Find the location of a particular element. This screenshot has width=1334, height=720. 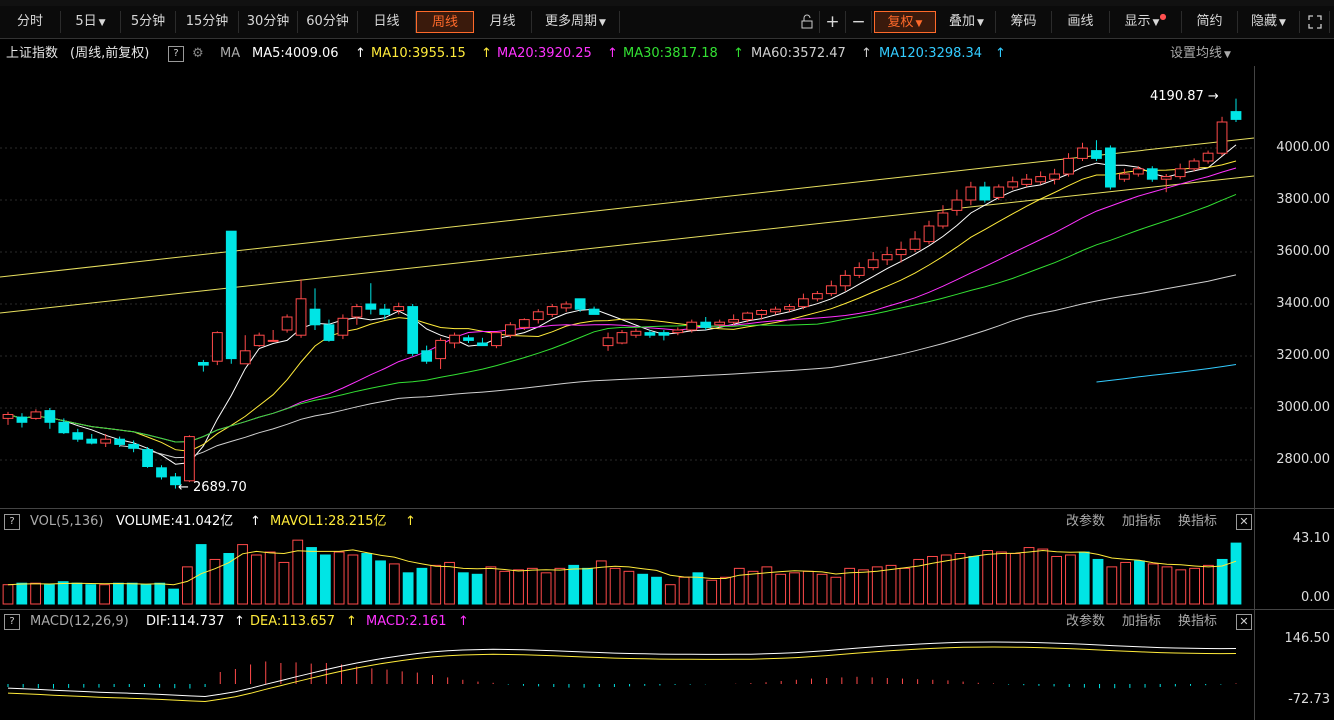

macd-switch-indicator-link: 换指标 is located at coordinates (1197, 622).